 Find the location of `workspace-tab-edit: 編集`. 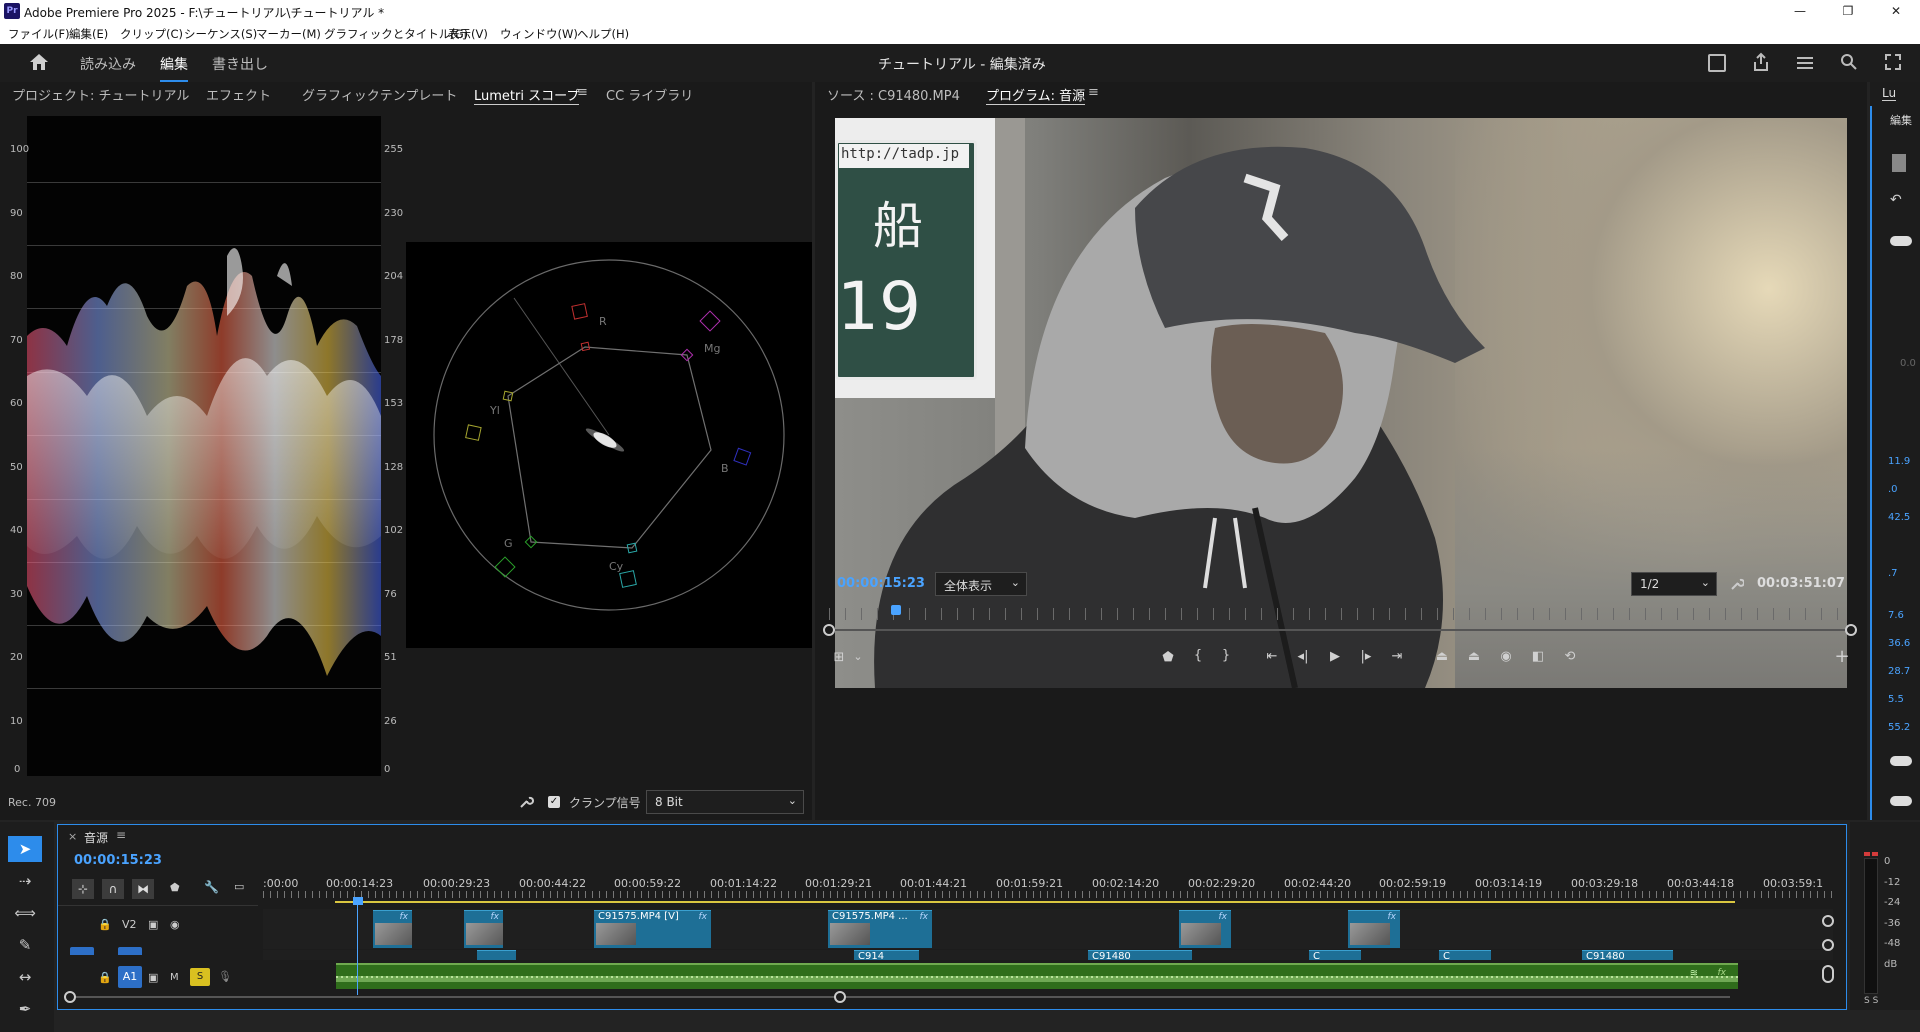

workspace-tab-edit: 編集 is located at coordinates (174, 68).